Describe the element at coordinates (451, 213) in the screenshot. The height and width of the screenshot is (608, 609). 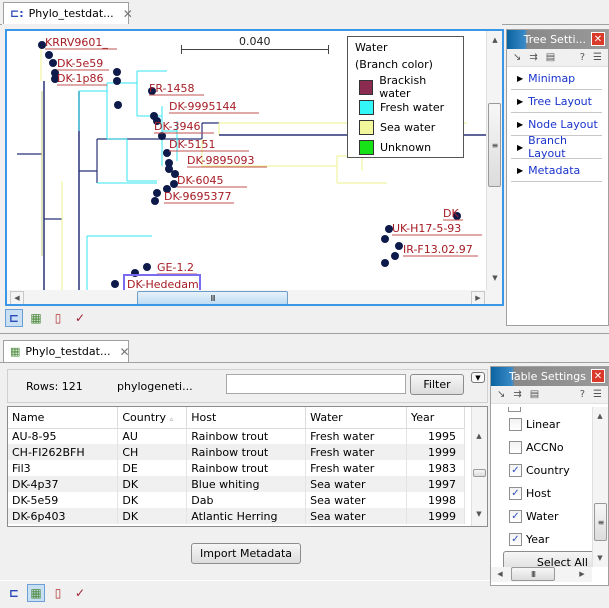
I see `leaf-label: DK` at that location.